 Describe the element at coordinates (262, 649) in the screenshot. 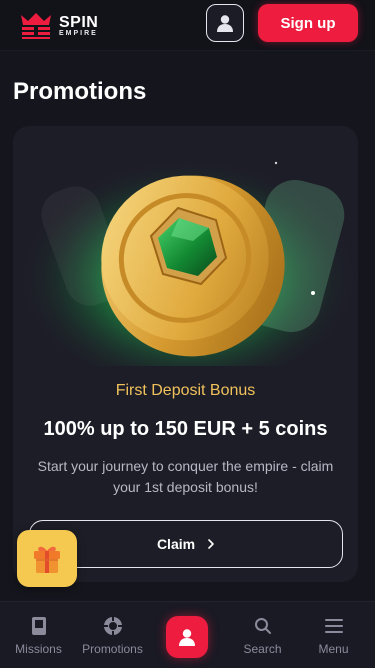

I see `nav-label-search: Search` at that location.